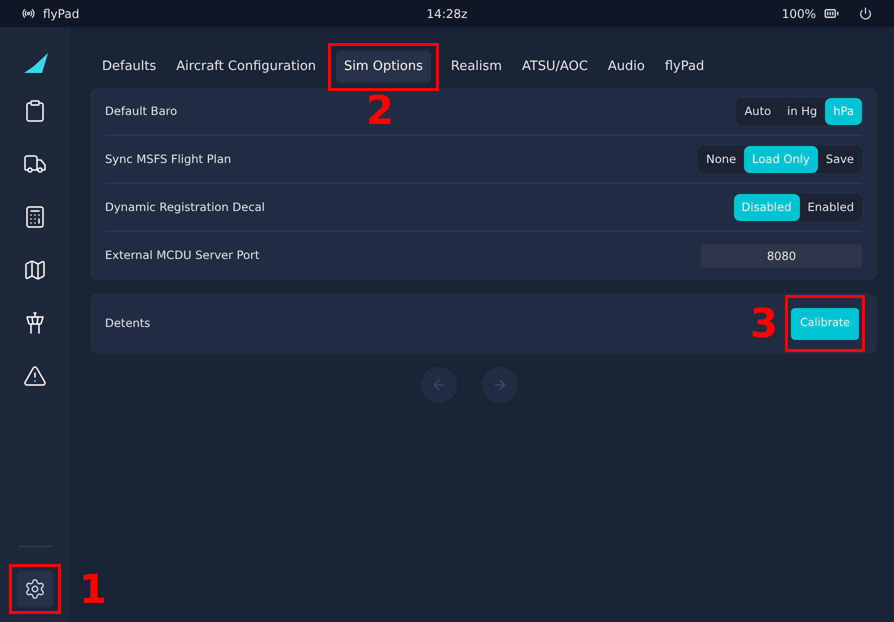  Describe the element at coordinates (758, 111) in the screenshot. I see `option-button: Auto` at that location.